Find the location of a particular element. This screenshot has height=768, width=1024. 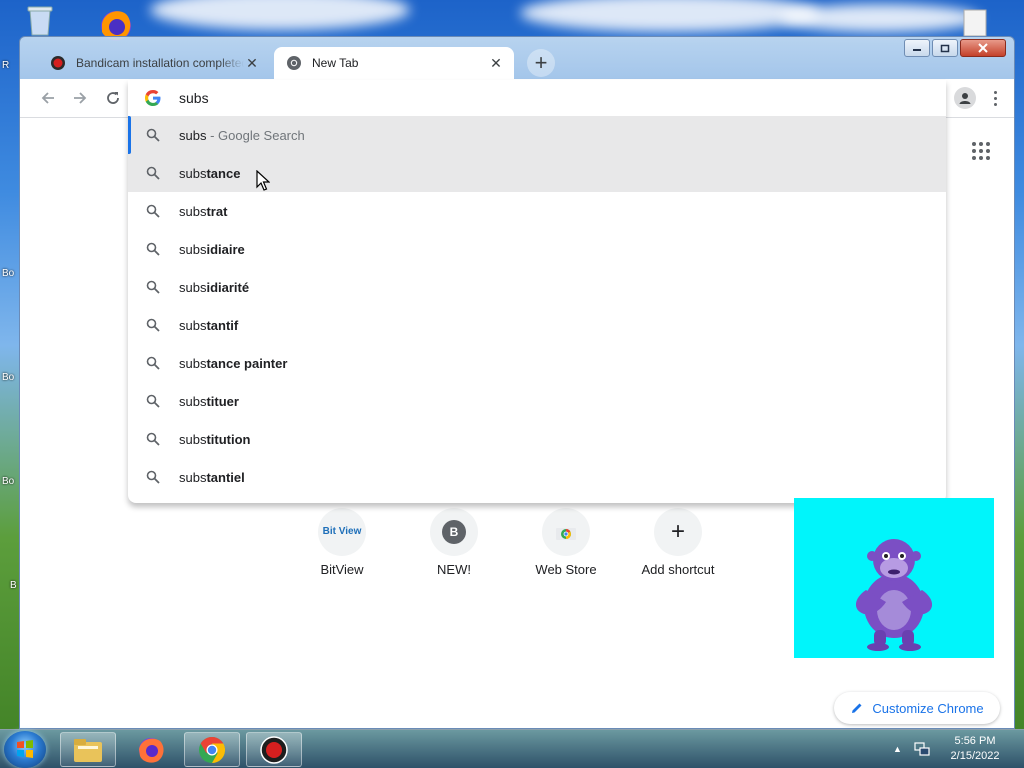

suggestion-item: substance painter is located at coordinates (537, 363).